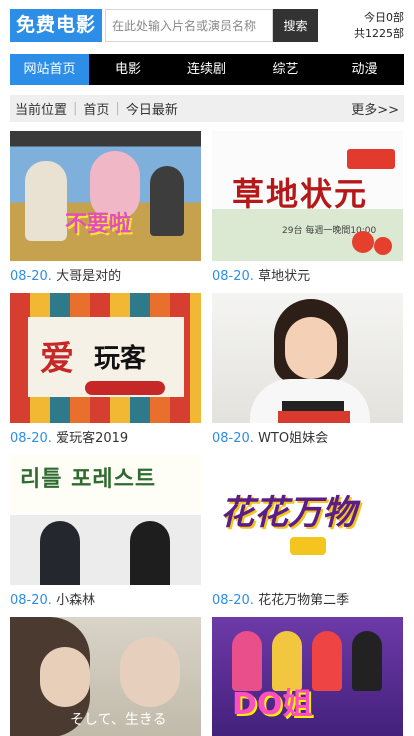 The width and height of the screenshot is (414, 736). Describe the element at coordinates (41, 110) in the screenshot. I see `breadcrumb-label: 当前位置` at that location.